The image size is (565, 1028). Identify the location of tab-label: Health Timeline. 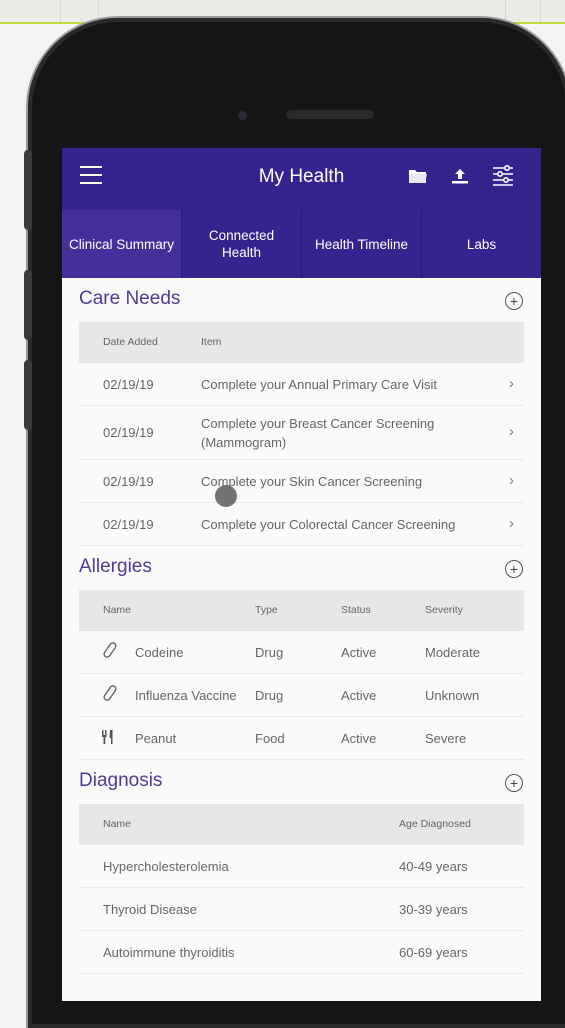
(361, 244).